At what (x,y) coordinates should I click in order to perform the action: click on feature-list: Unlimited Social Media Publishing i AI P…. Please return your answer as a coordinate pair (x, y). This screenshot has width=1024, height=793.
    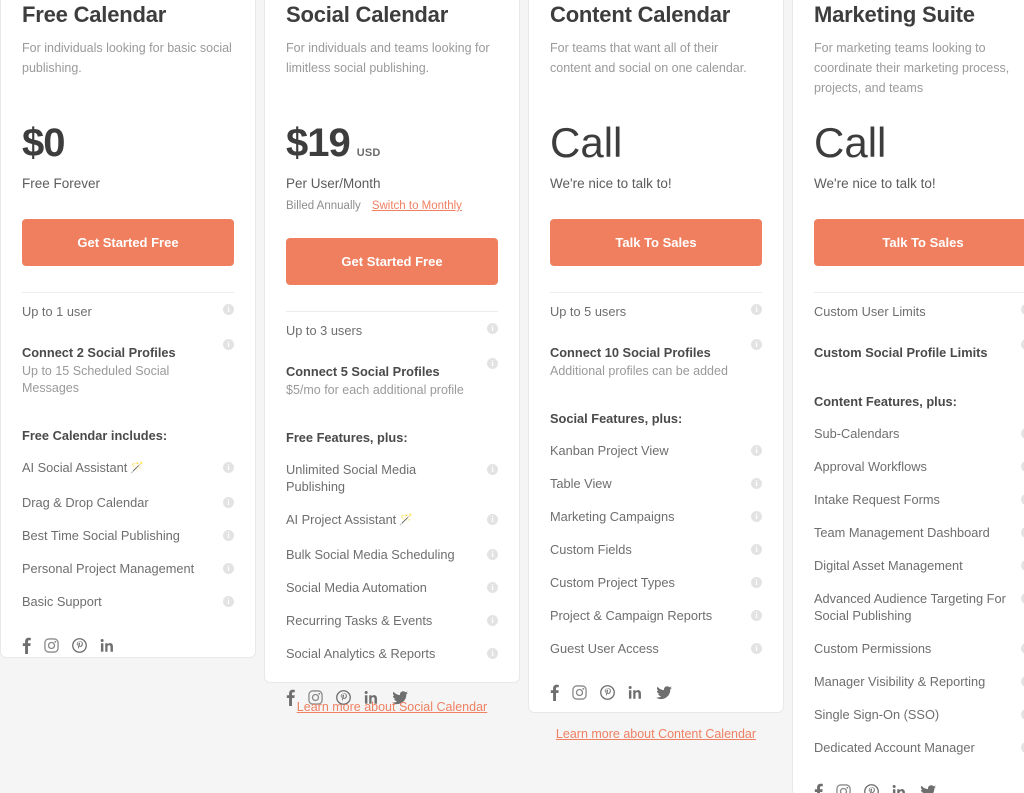
    Looking at the image, I should click on (392, 561).